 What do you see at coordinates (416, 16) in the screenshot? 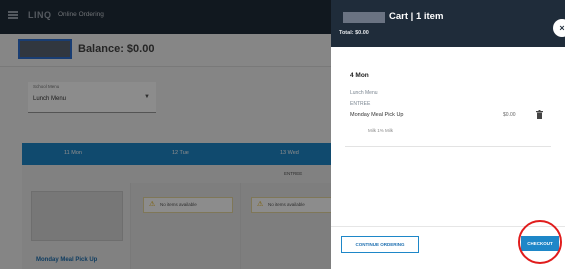
I see `cart-title: Cart | 1 item` at bounding box center [416, 16].